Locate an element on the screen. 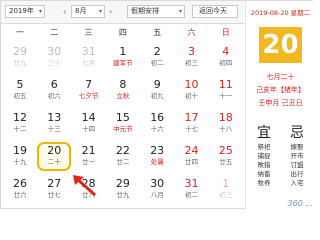  date-cell: 21 廿一 is located at coordinates (89, 156).